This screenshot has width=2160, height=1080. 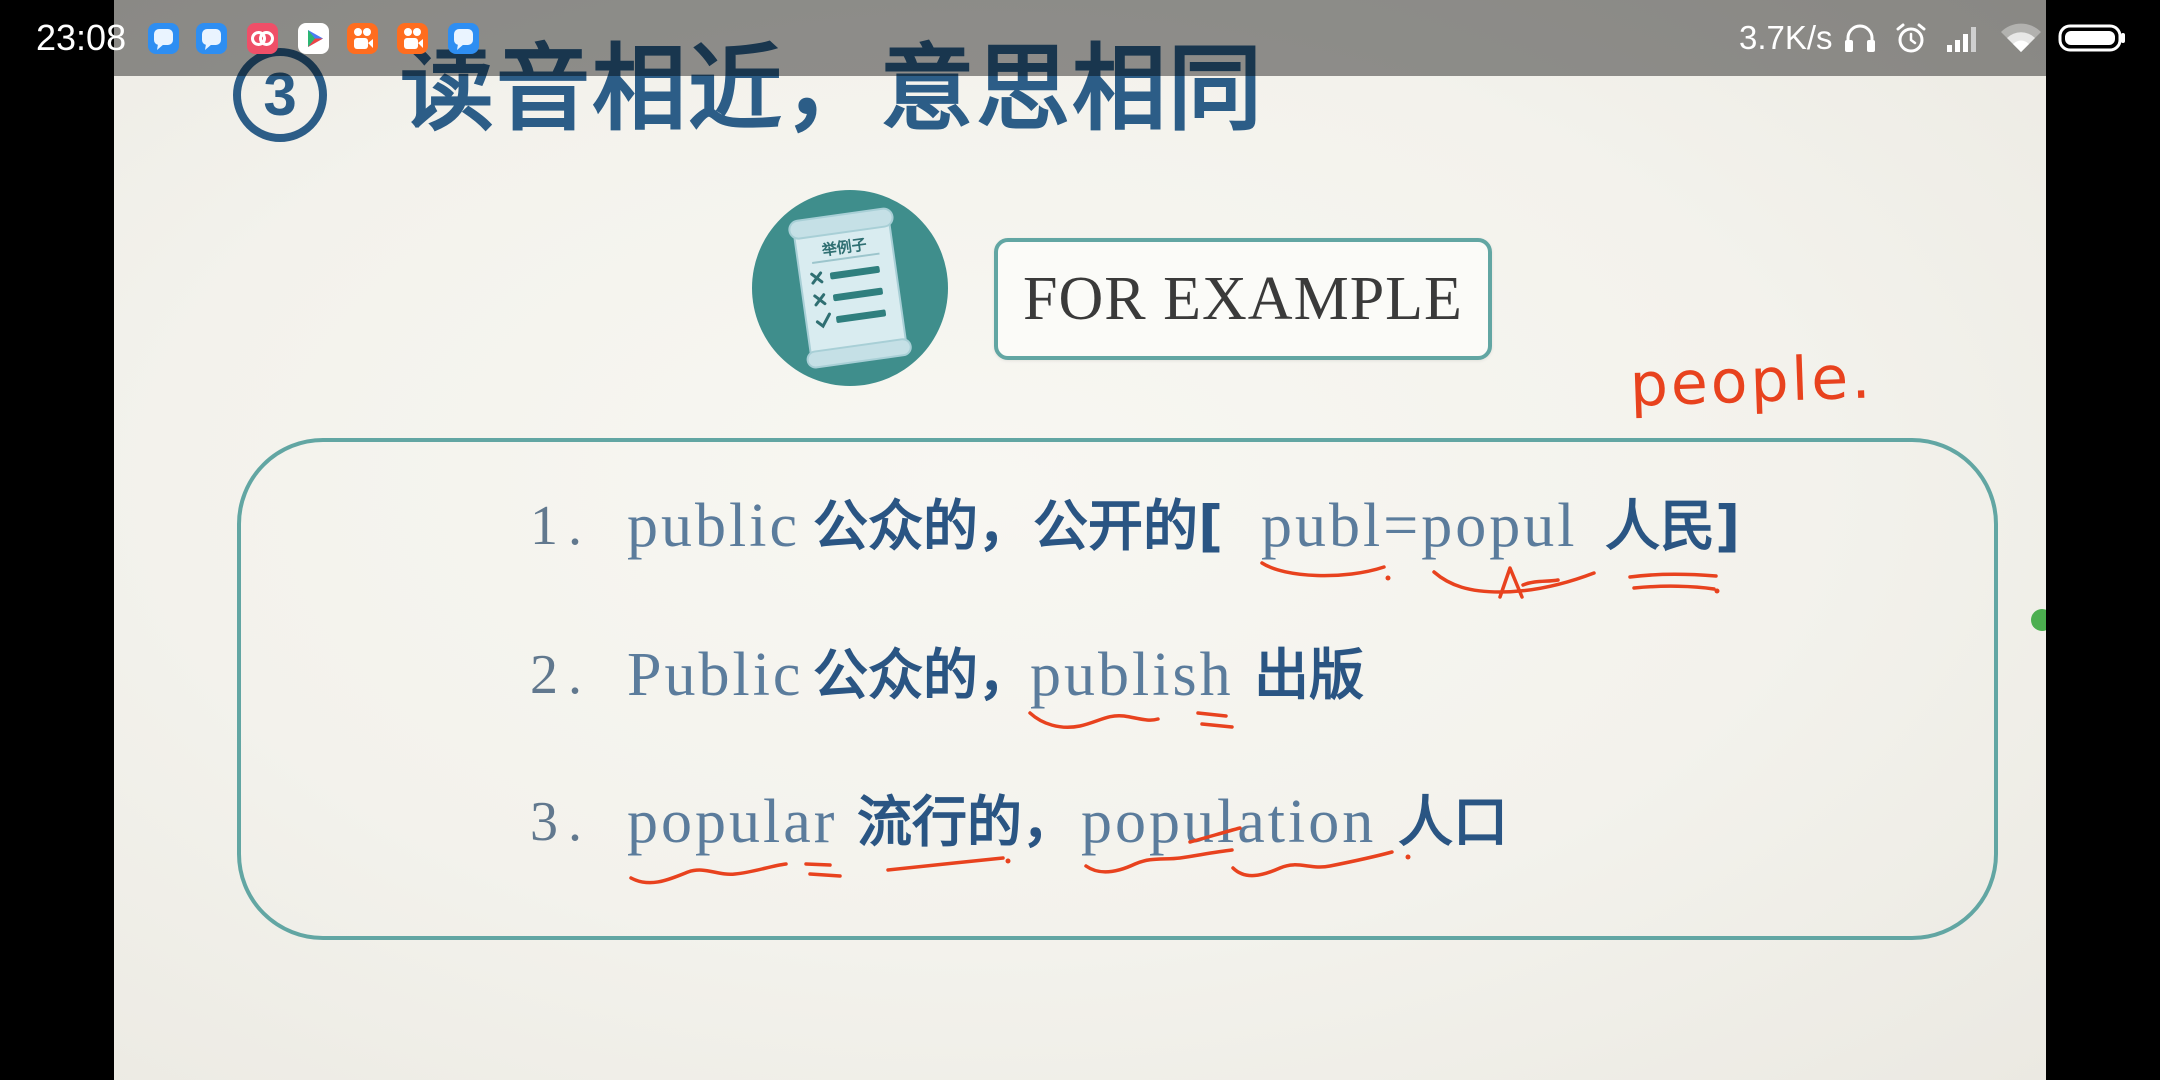 I want to click on handwritten-stroke, so click(x=1215, y=835).